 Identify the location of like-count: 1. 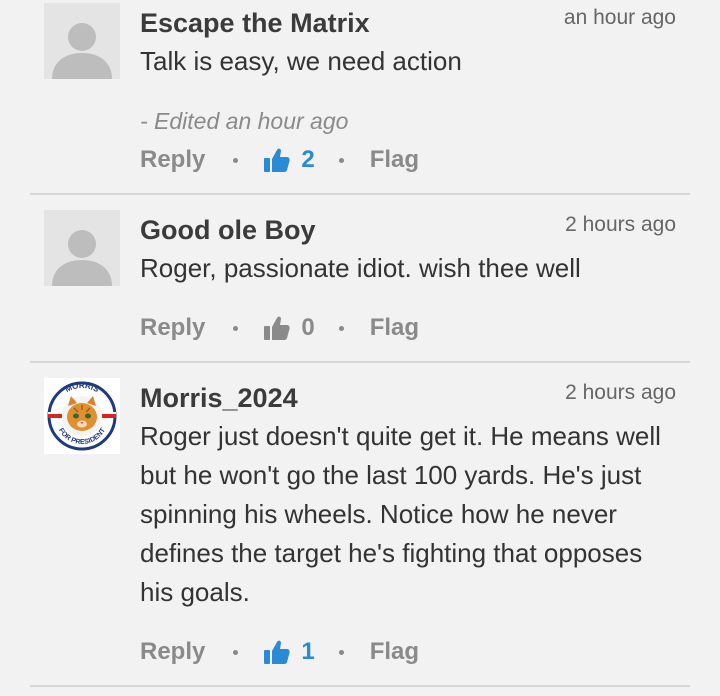
(308, 651).